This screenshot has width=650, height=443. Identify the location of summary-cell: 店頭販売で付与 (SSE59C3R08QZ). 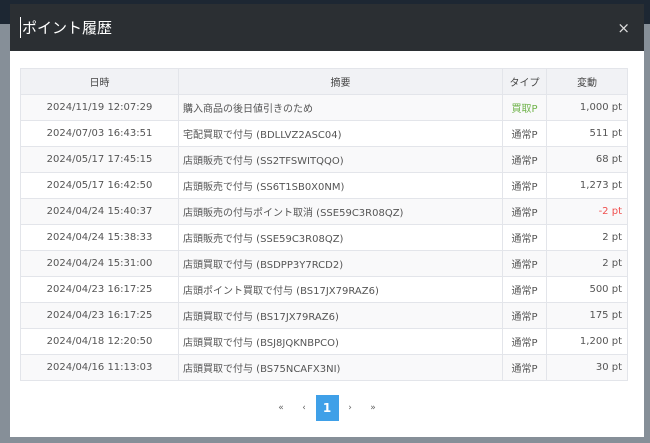
(340, 237).